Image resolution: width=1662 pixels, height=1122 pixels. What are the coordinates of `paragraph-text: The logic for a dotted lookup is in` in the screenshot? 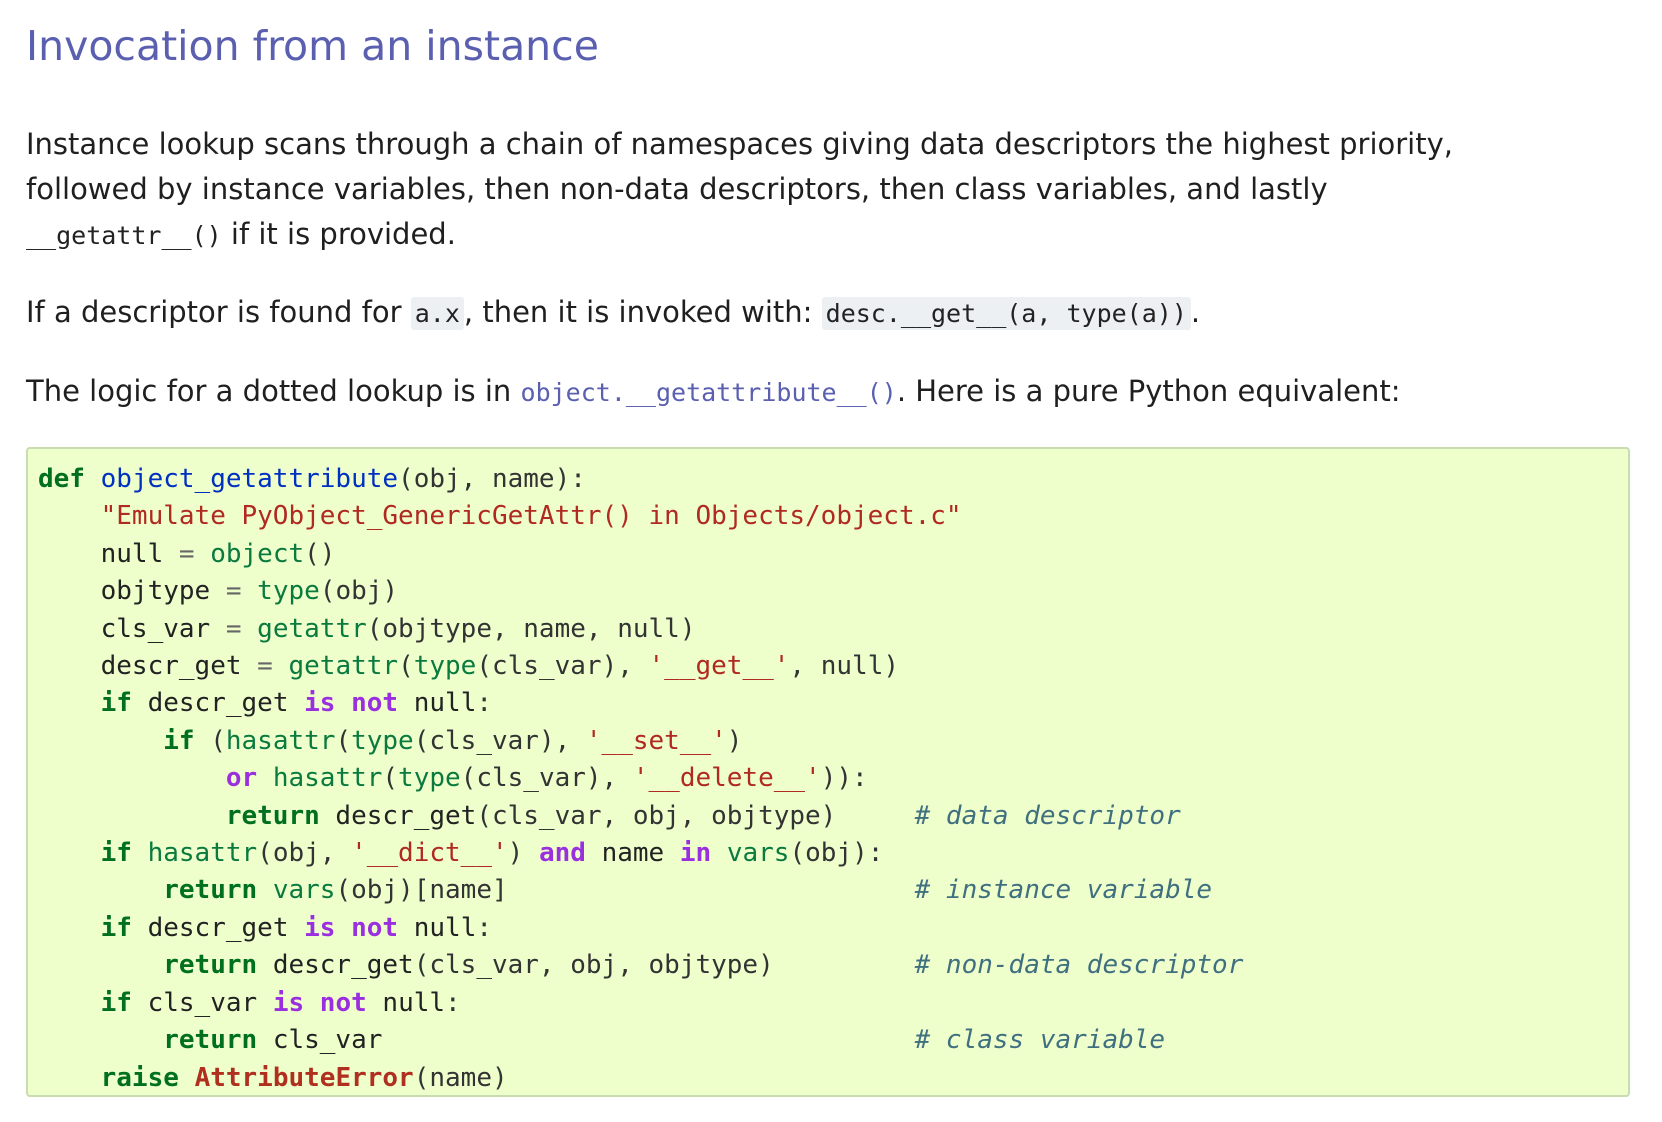 It's located at (273, 391).